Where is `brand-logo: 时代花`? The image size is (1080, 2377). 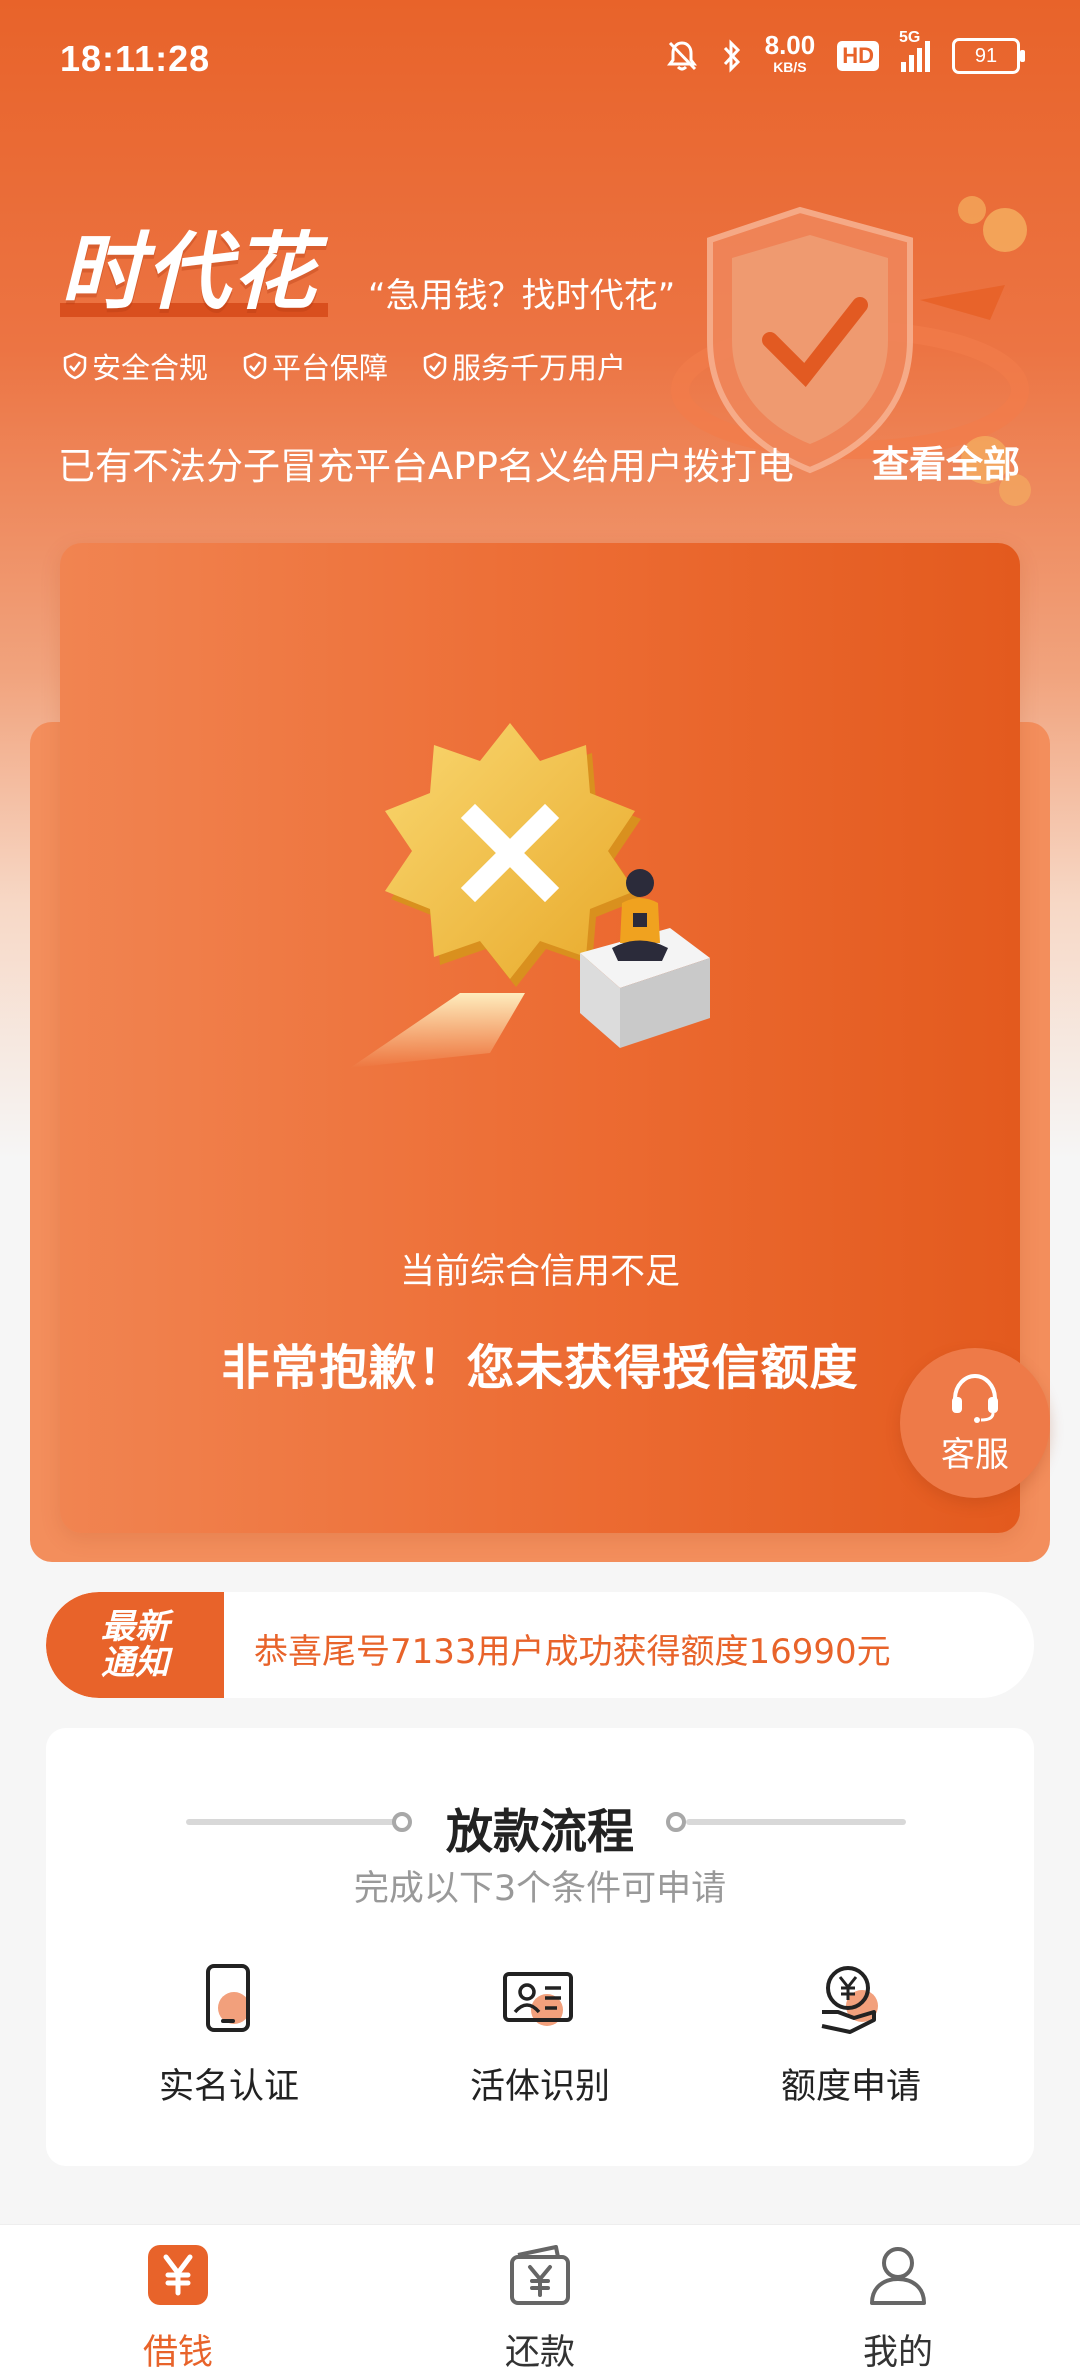
brand-logo: 时代花 is located at coordinates (194, 265).